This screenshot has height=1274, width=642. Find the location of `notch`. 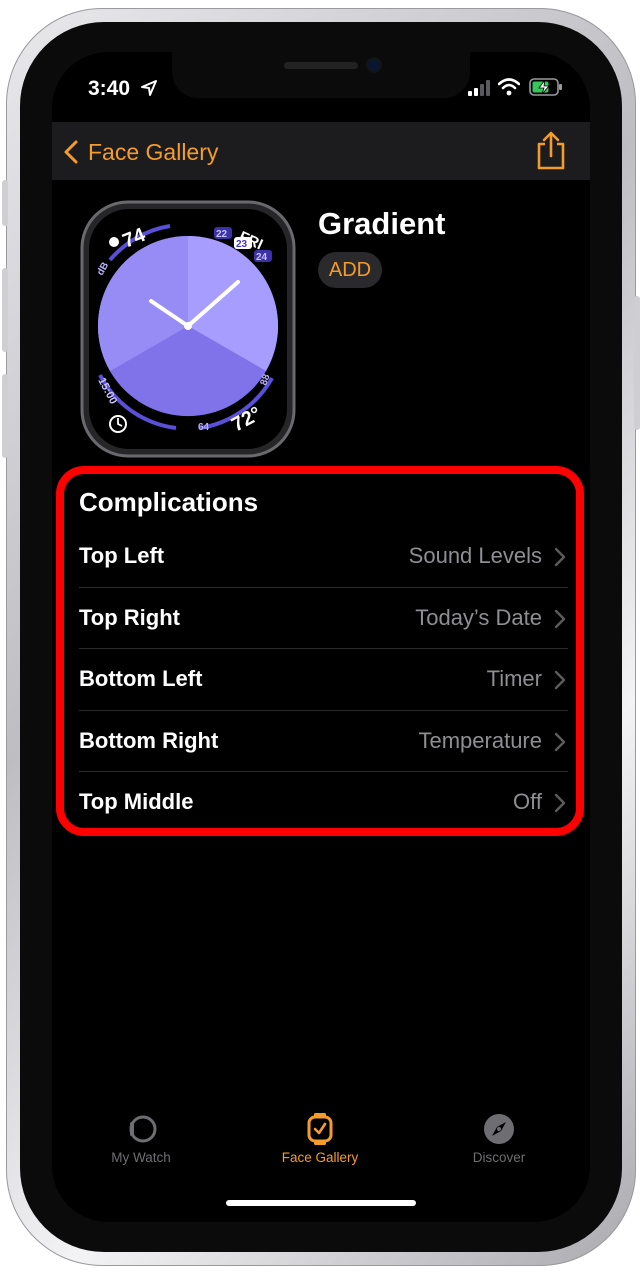

notch is located at coordinates (321, 75).